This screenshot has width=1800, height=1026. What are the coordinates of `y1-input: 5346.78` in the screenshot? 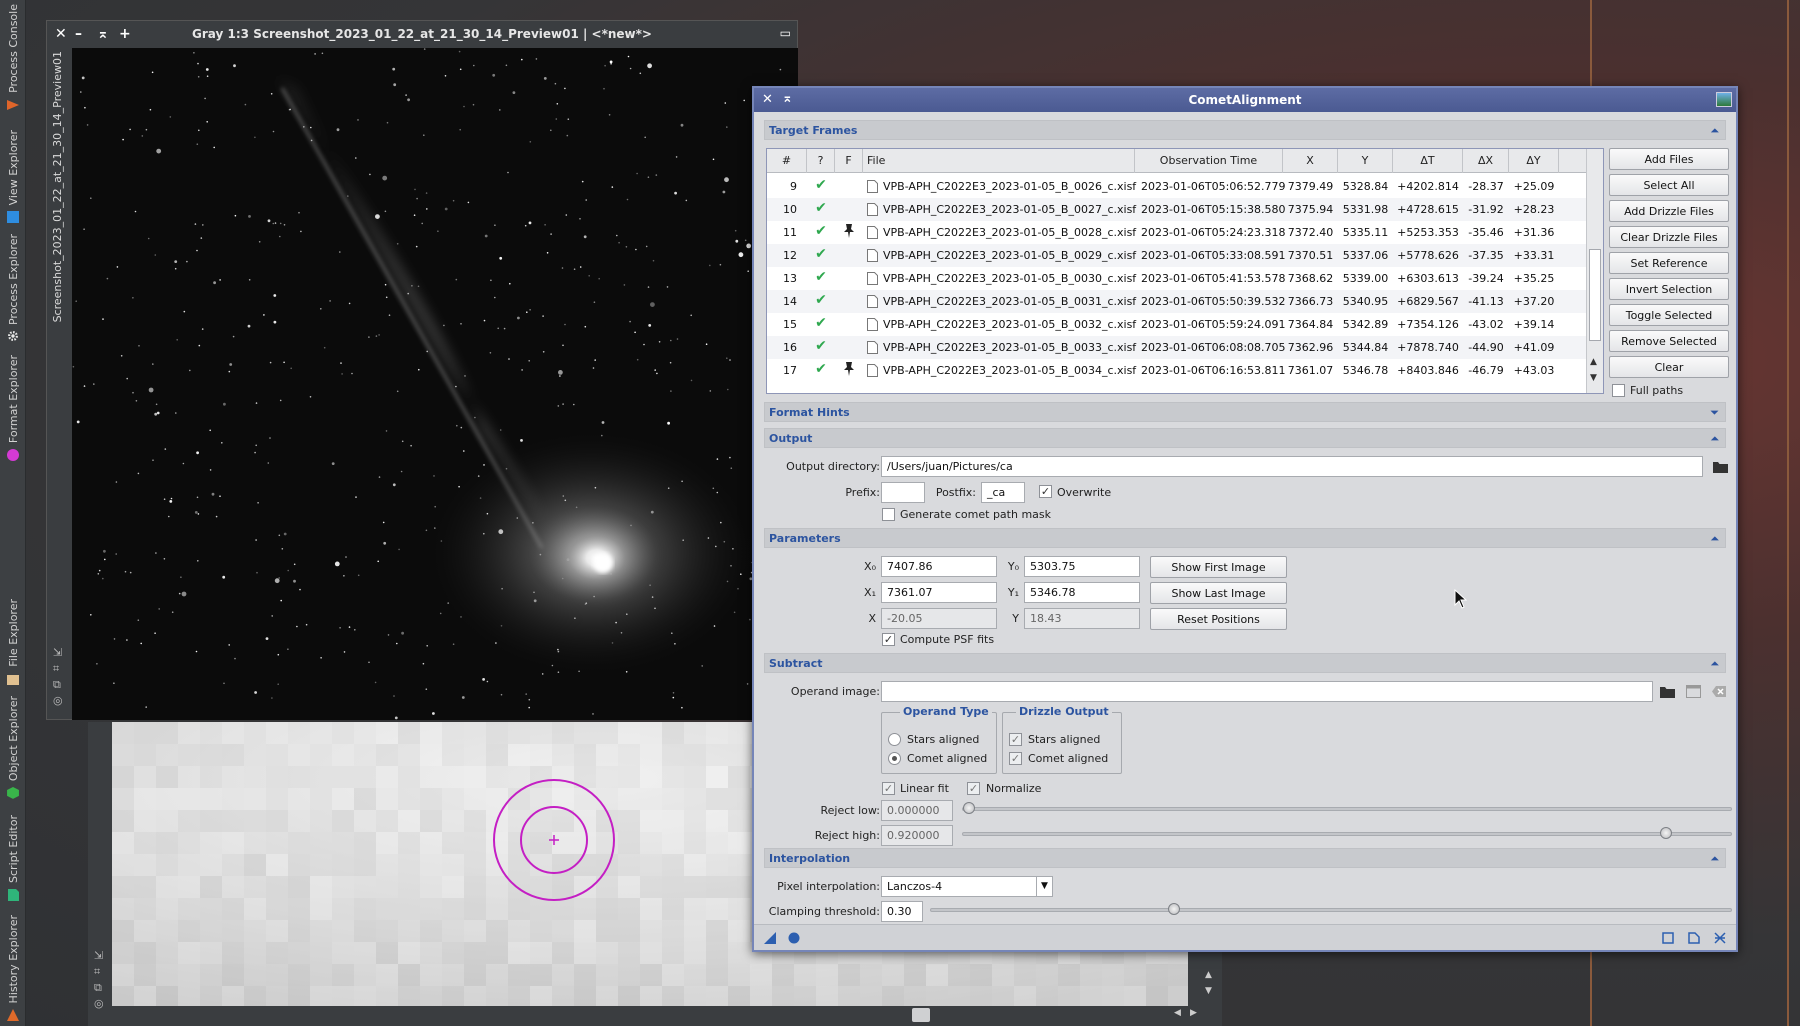 It's located at (1082, 592).